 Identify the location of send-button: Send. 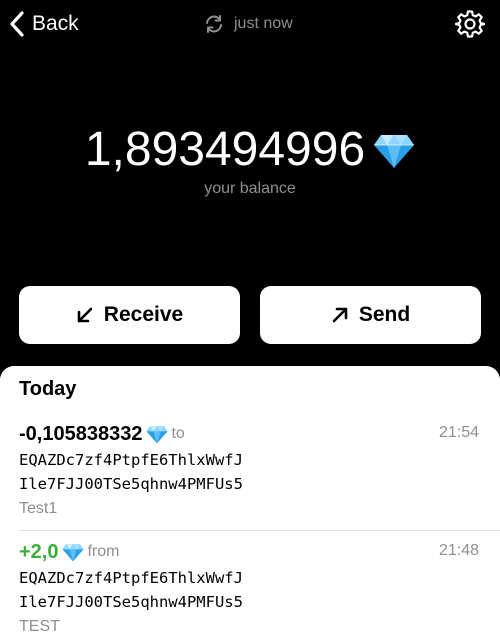
(370, 315).